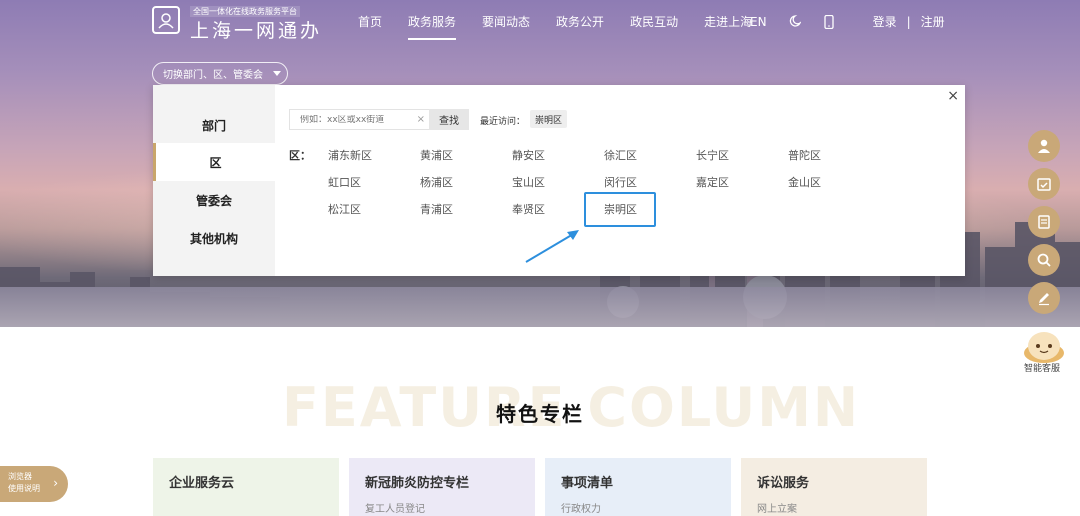 This screenshot has height=516, width=1080. I want to click on main-nav: 首页 政务服务 要闻动态 政务公开 政民互动 走进上海, so click(568, 26).